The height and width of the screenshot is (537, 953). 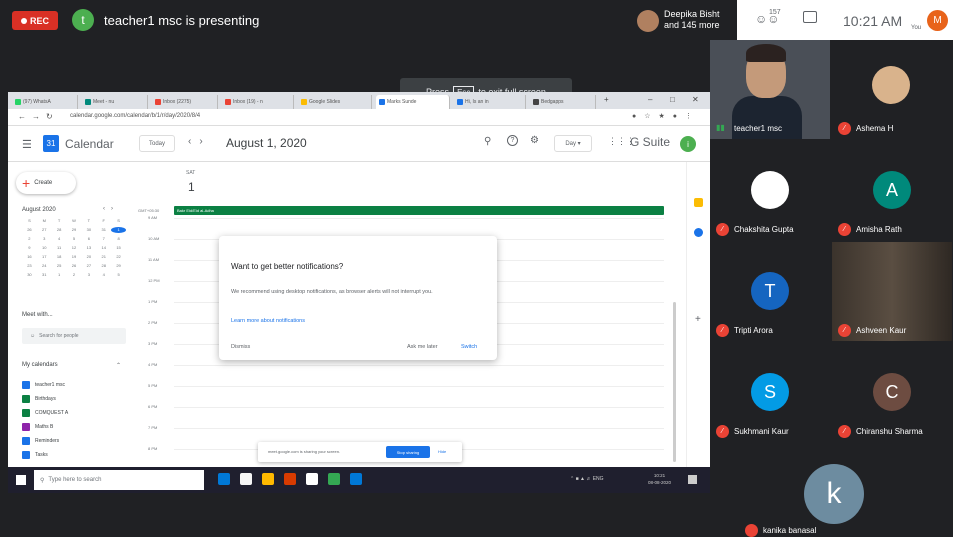 What do you see at coordinates (892, 89) in the screenshot?
I see `participant-tile: Ashema H` at bounding box center [892, 89].